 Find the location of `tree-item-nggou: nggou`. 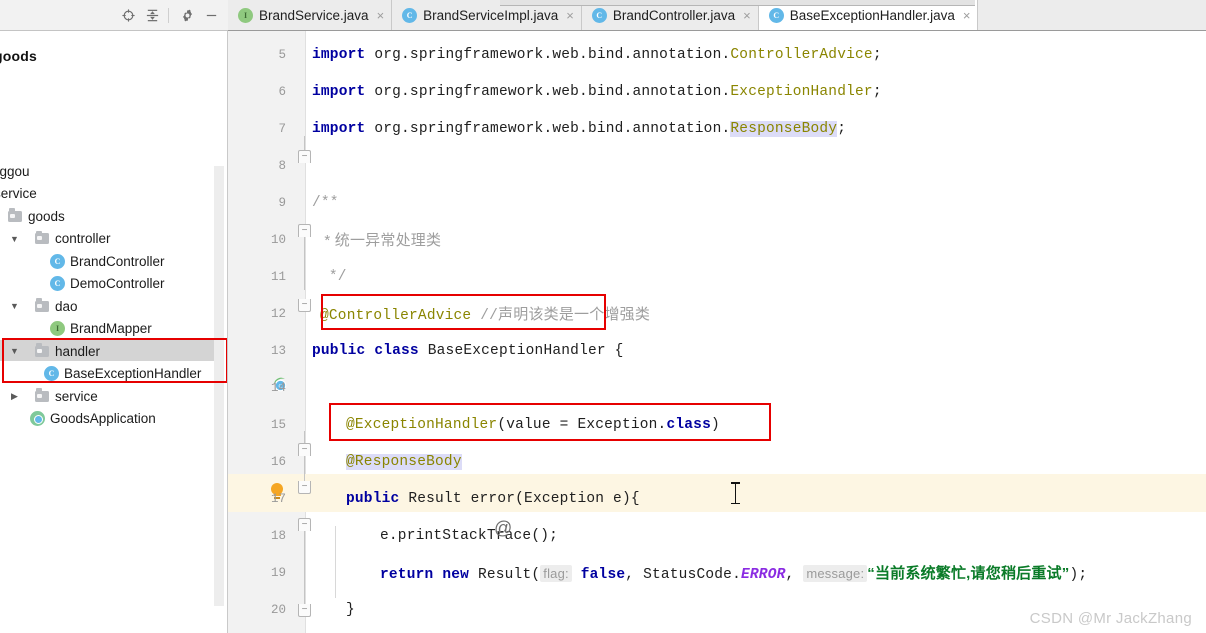

tree-item-nggou: nggou is located at coordinates (107, 171).